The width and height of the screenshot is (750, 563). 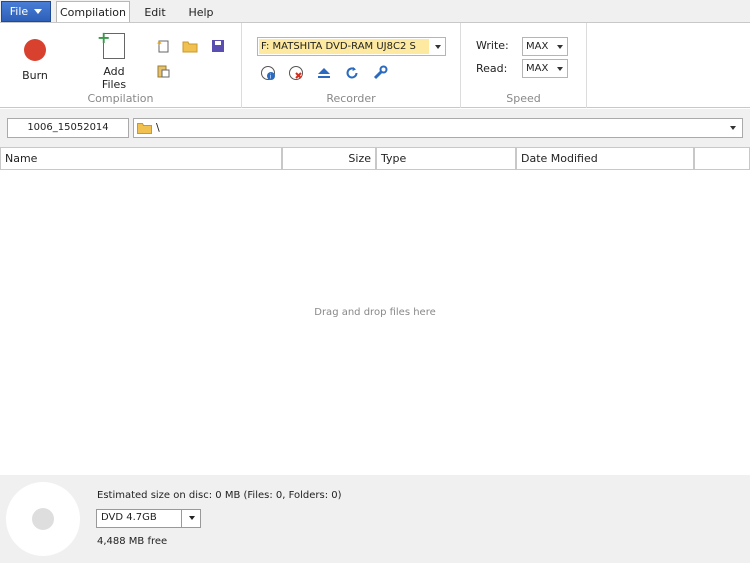 What do you see at coordinates (537, 68) in the screenshot?
I see `read-speed-value: MAX` at bounding box center [537, 68].